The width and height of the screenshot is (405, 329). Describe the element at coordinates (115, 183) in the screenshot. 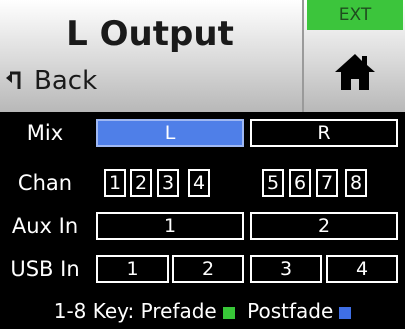

I see `chan-1-button: 1` at that location.